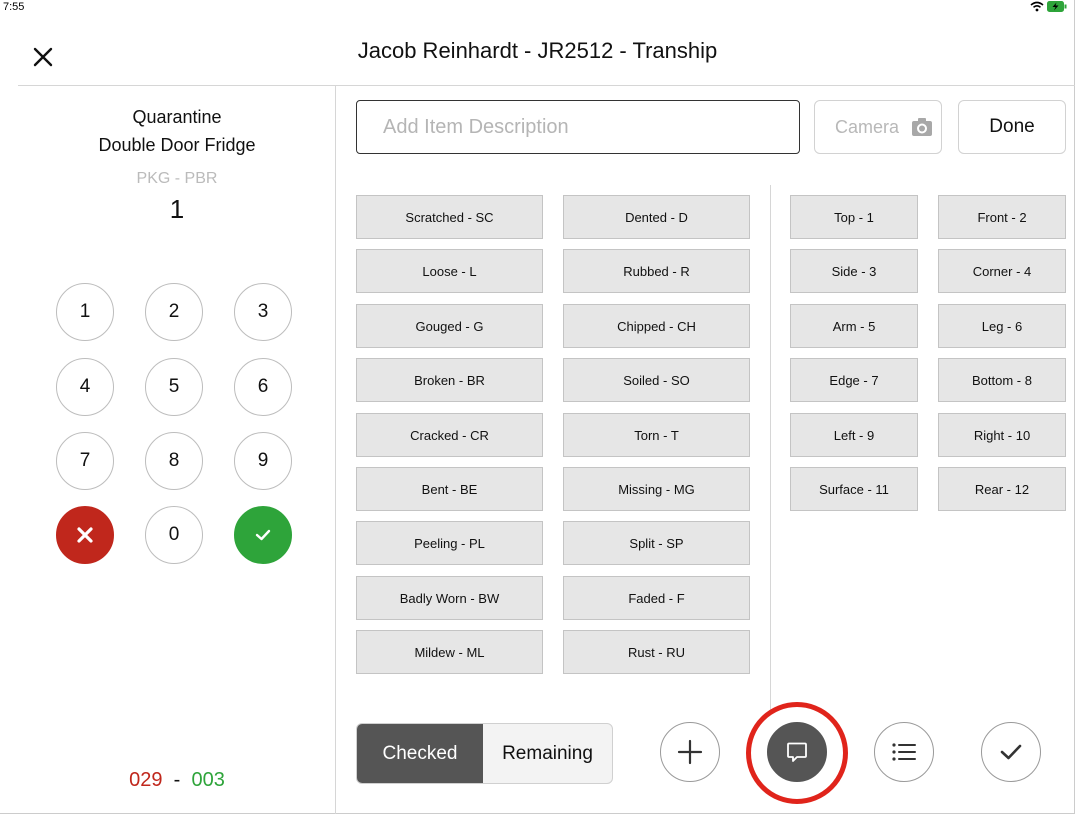  I want to click on location-top-button: Top - 1, so click(854, 217).